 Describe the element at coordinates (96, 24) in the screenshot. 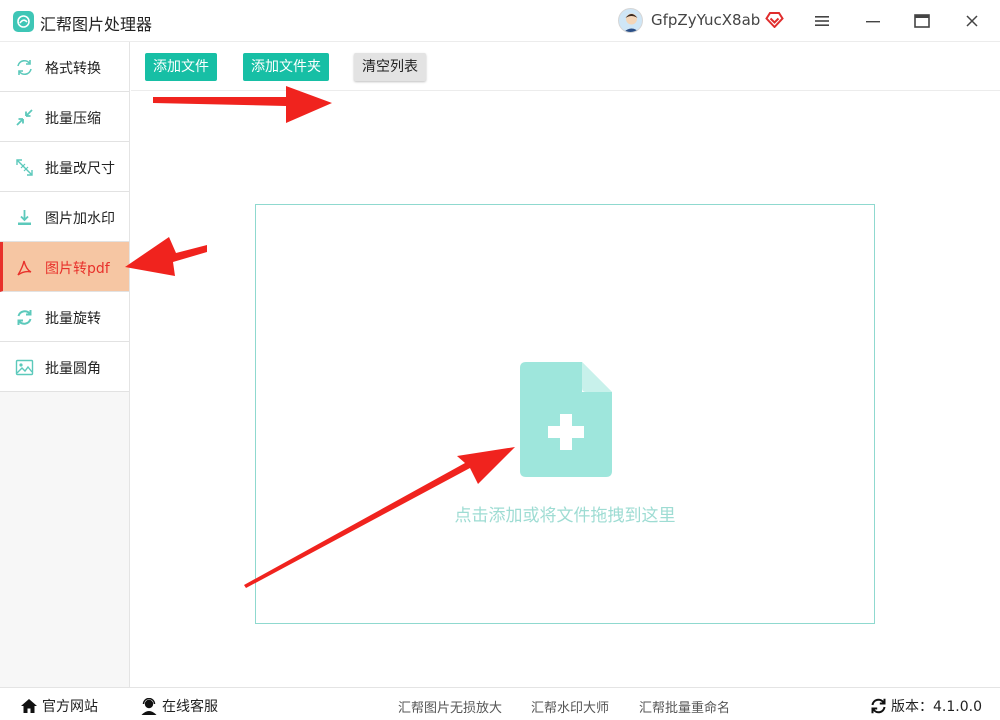

I see `app-title: 汇帮图片处理器` at that location.